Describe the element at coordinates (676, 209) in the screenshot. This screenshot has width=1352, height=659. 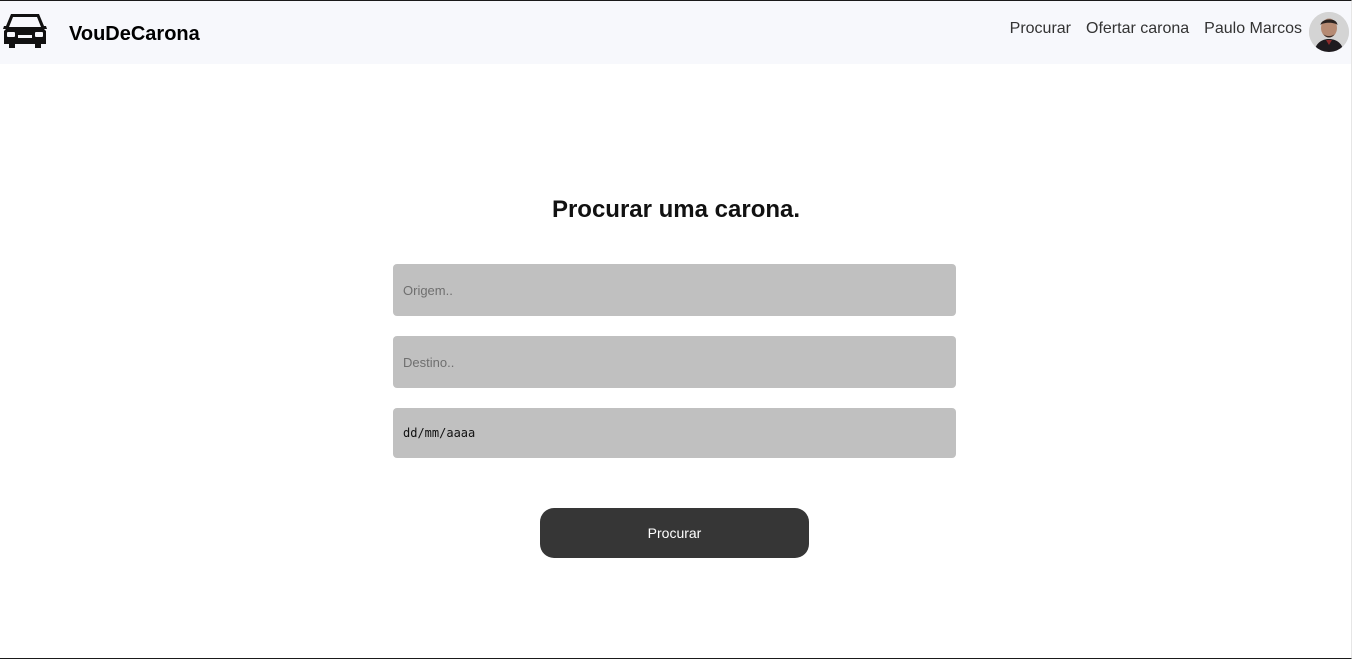
I see `page-title: Procurar uma carona.` at that location.